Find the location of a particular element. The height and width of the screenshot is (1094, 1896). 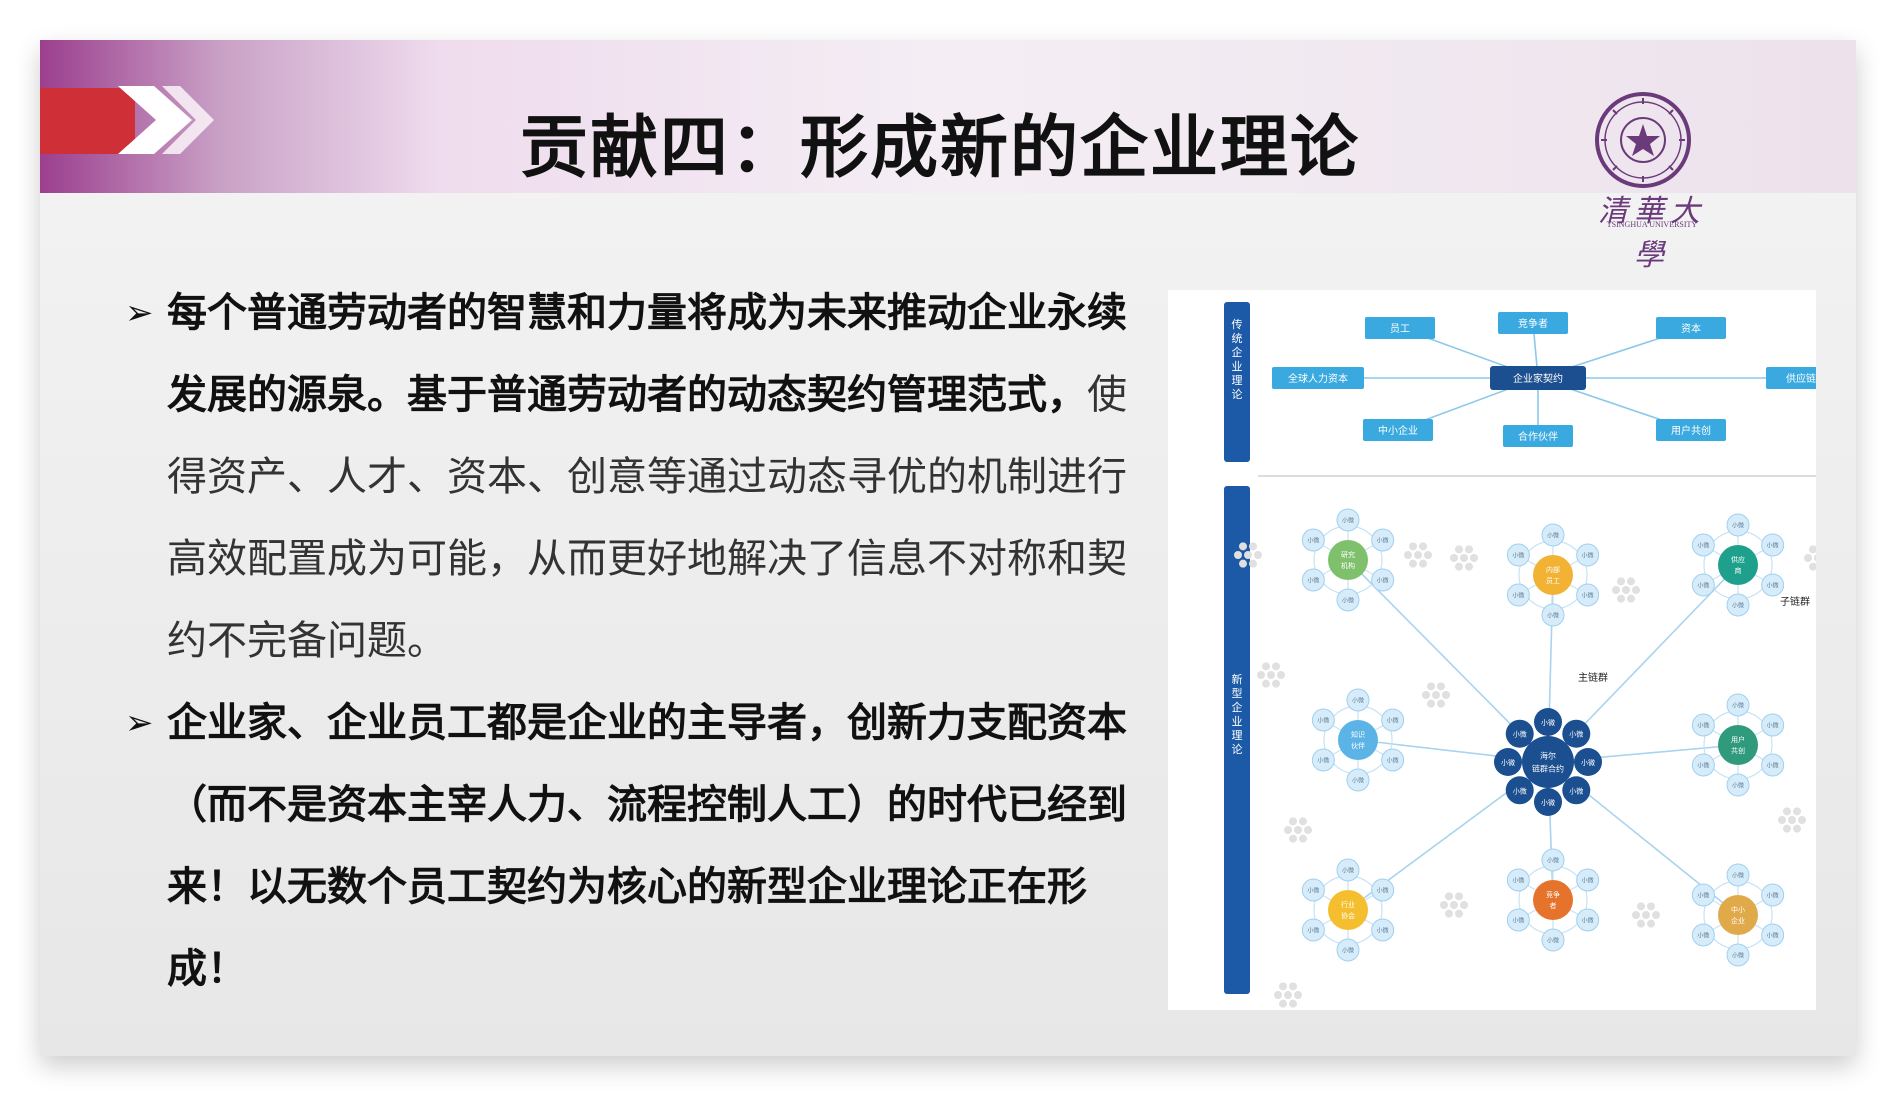

trad-node-label: 合作伙伴 is located at coordinates (1538, 436).